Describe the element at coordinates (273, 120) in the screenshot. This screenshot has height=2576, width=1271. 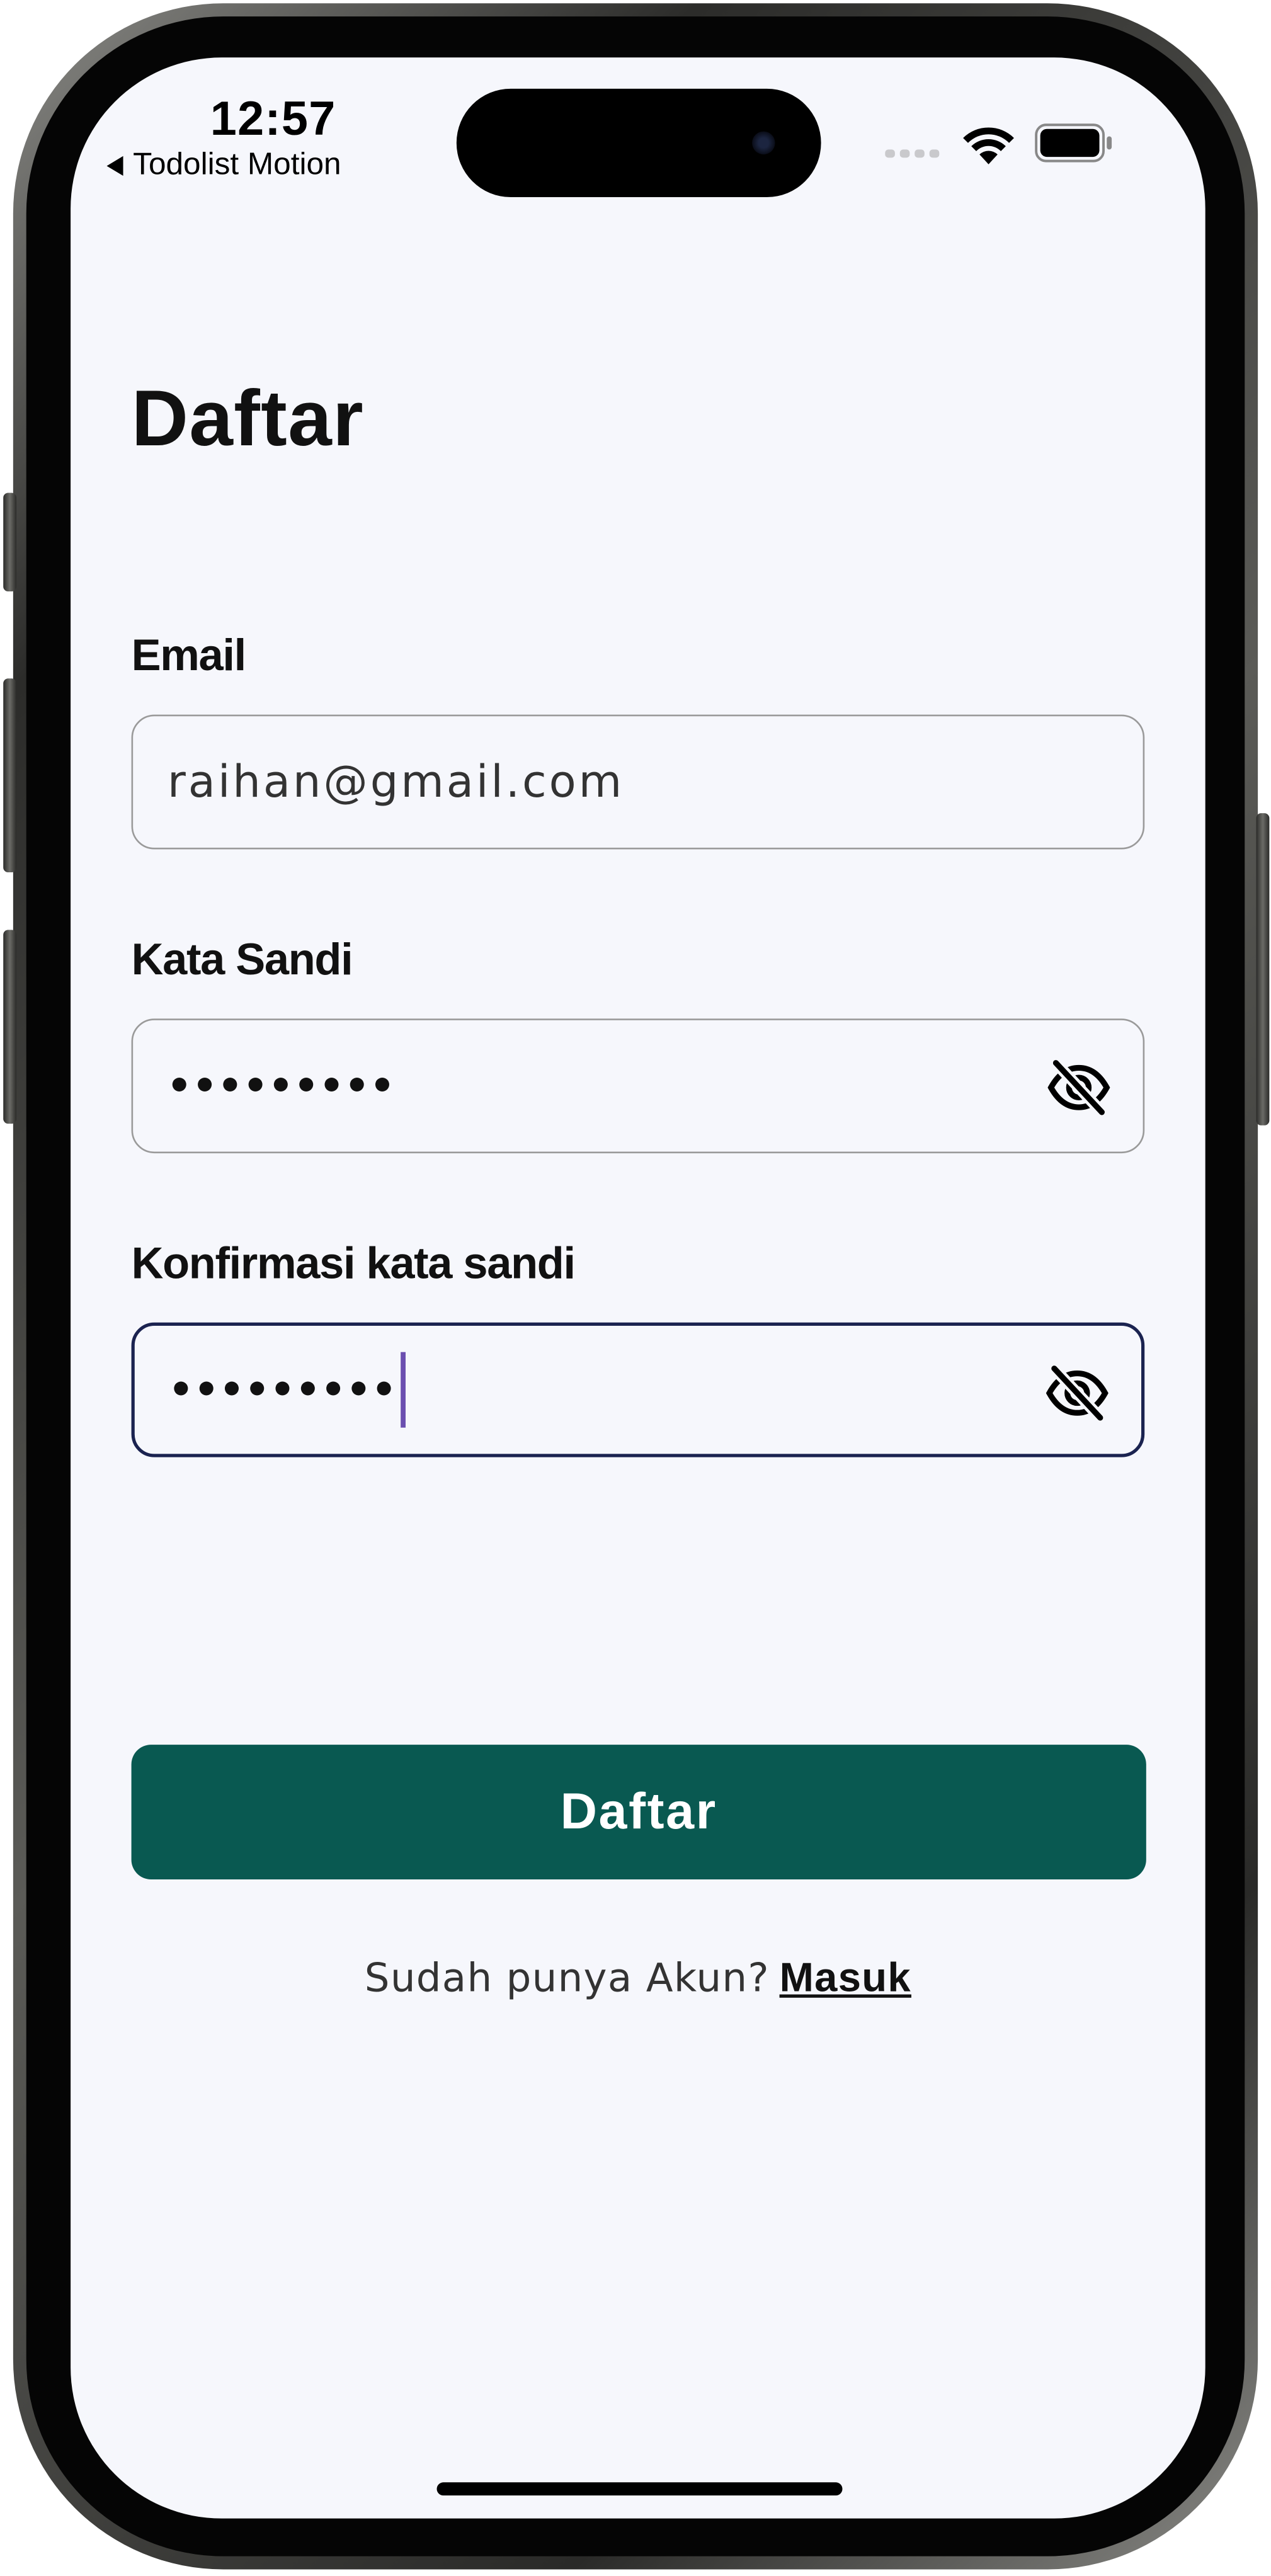
I see `status-time: 12:57` at that location.